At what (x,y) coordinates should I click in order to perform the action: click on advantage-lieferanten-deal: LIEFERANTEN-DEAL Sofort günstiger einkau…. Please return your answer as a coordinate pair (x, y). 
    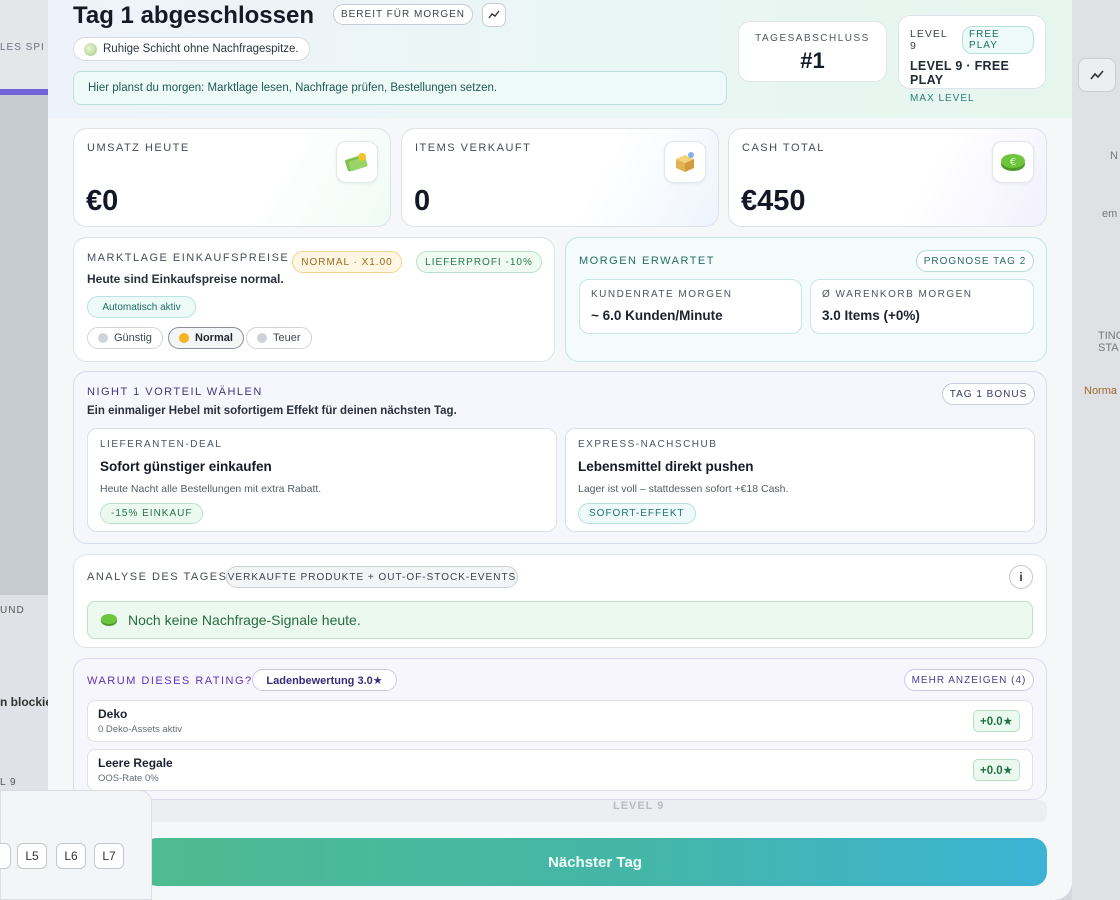
    Looking at the image, I should click on (322, 480).